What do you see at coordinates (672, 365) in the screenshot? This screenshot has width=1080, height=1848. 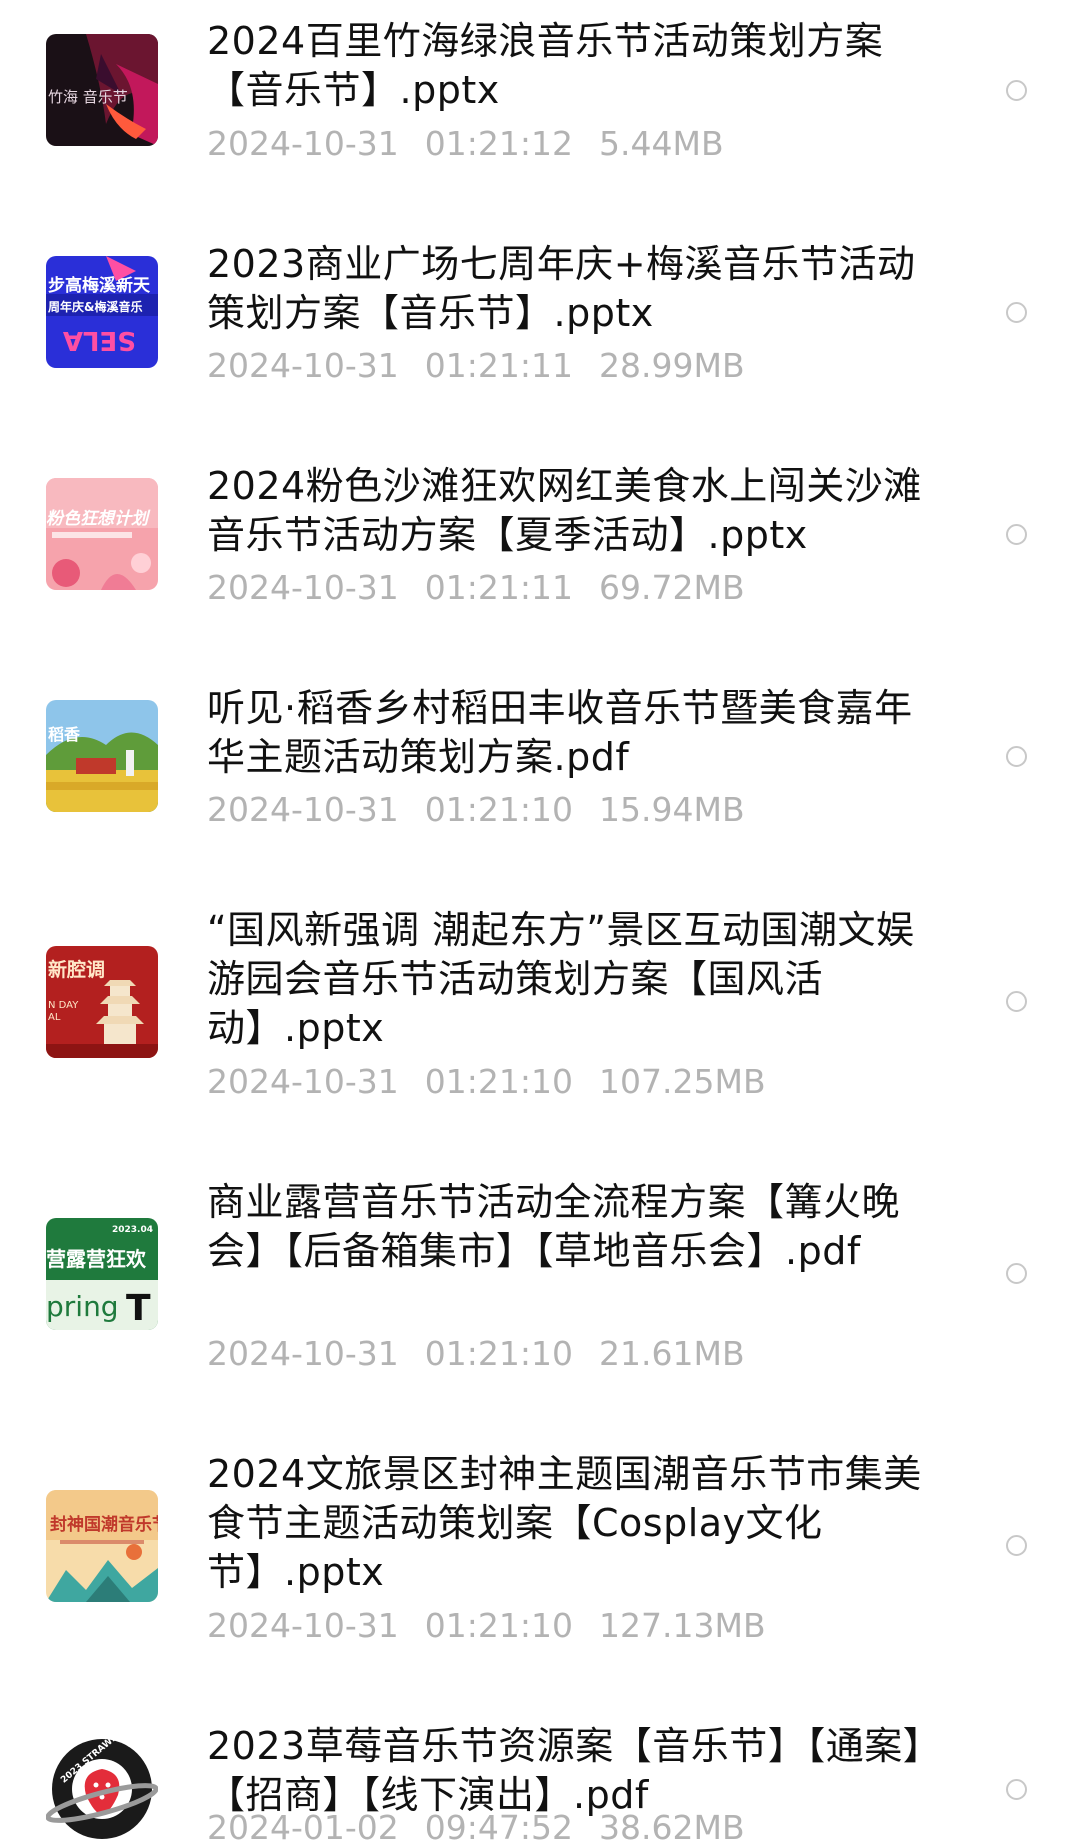 I see `file-size: 28.99MB` at bounding box center [672, 365].